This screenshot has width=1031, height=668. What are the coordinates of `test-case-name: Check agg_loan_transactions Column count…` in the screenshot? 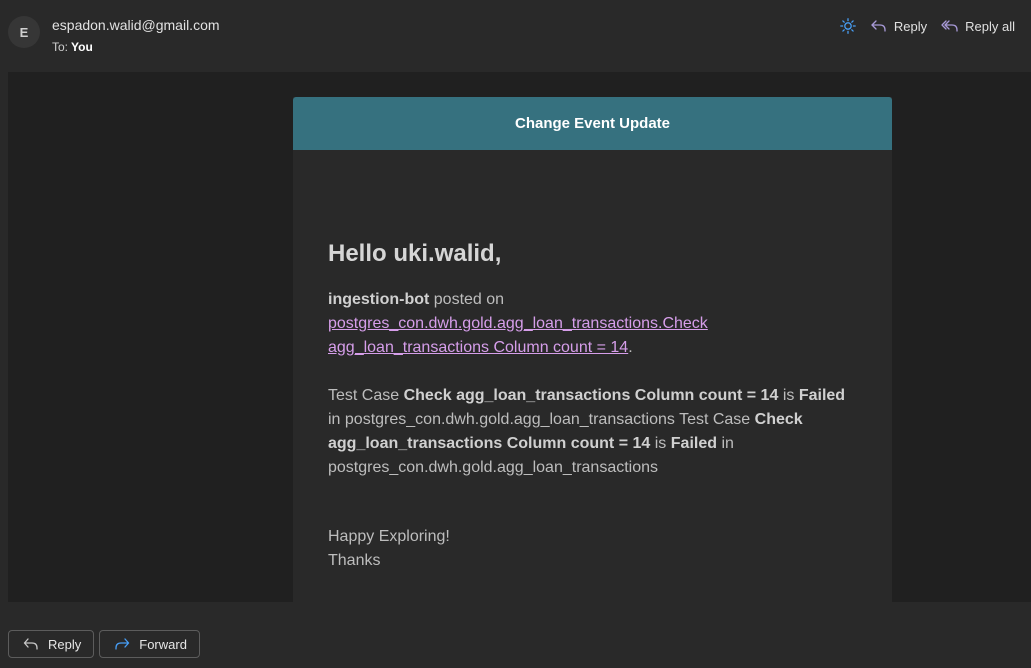 It's located at (591, 395).